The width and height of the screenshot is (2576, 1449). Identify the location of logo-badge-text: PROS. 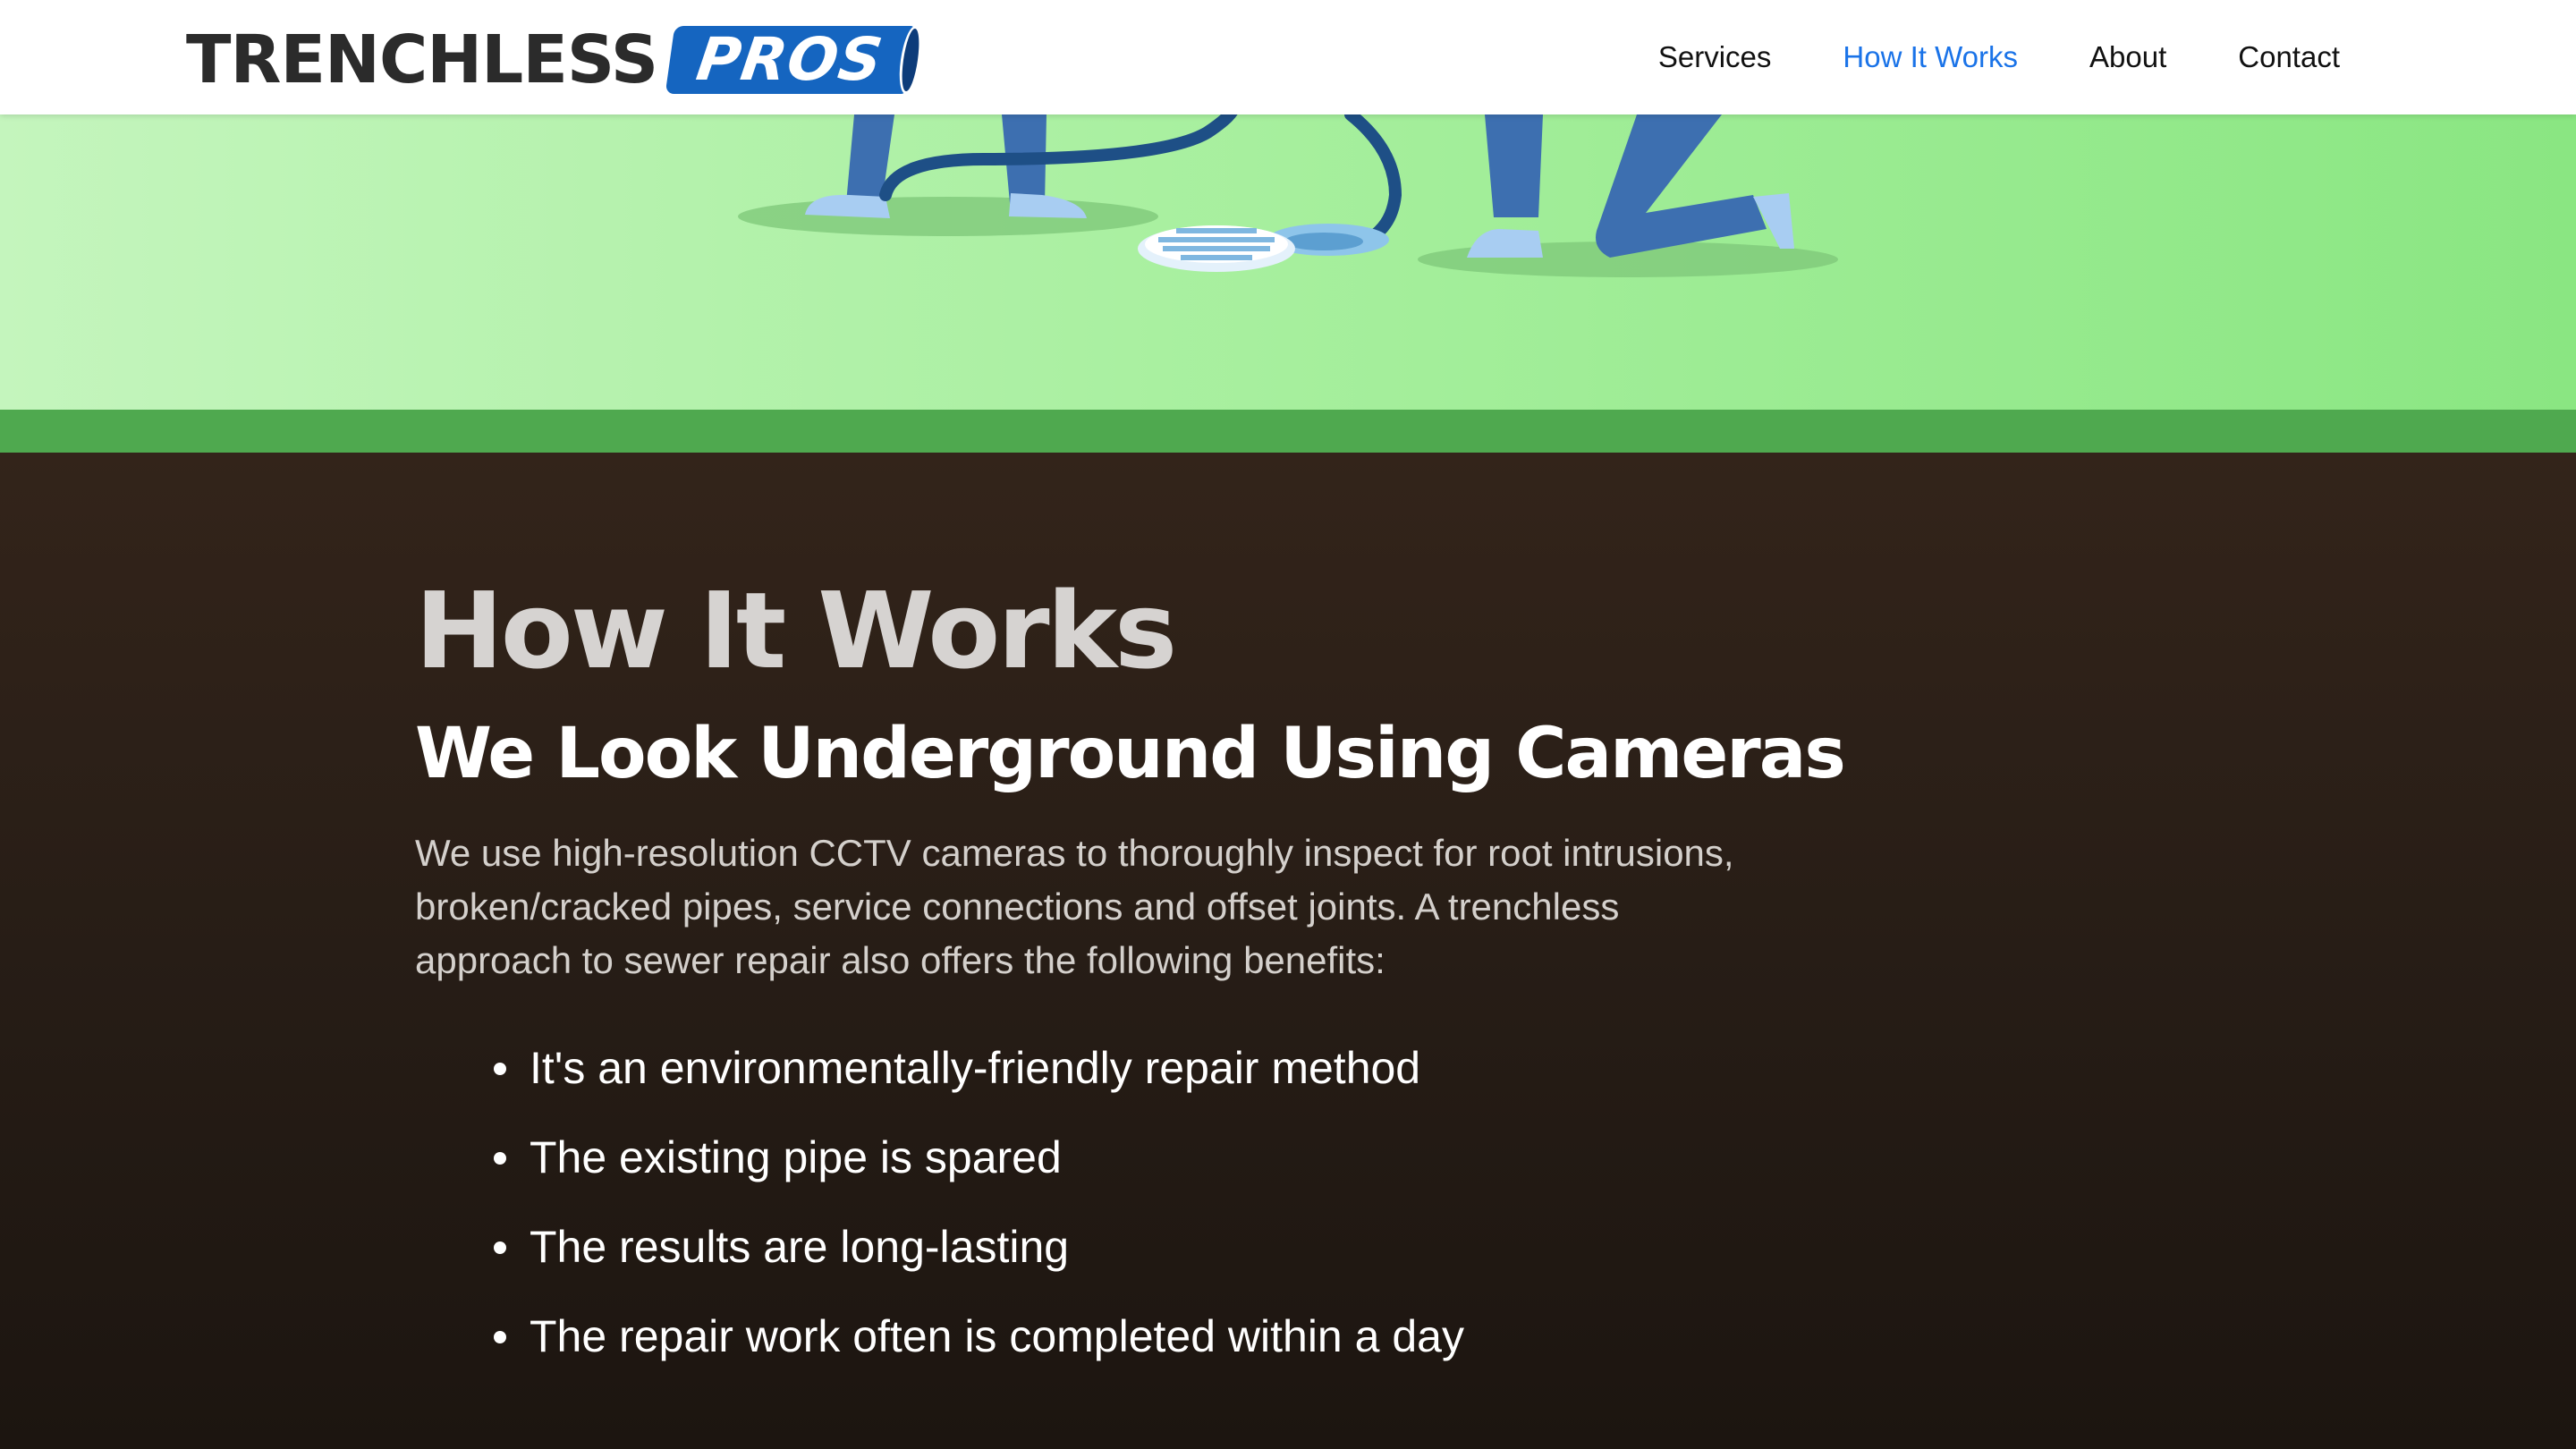
(790, 59).